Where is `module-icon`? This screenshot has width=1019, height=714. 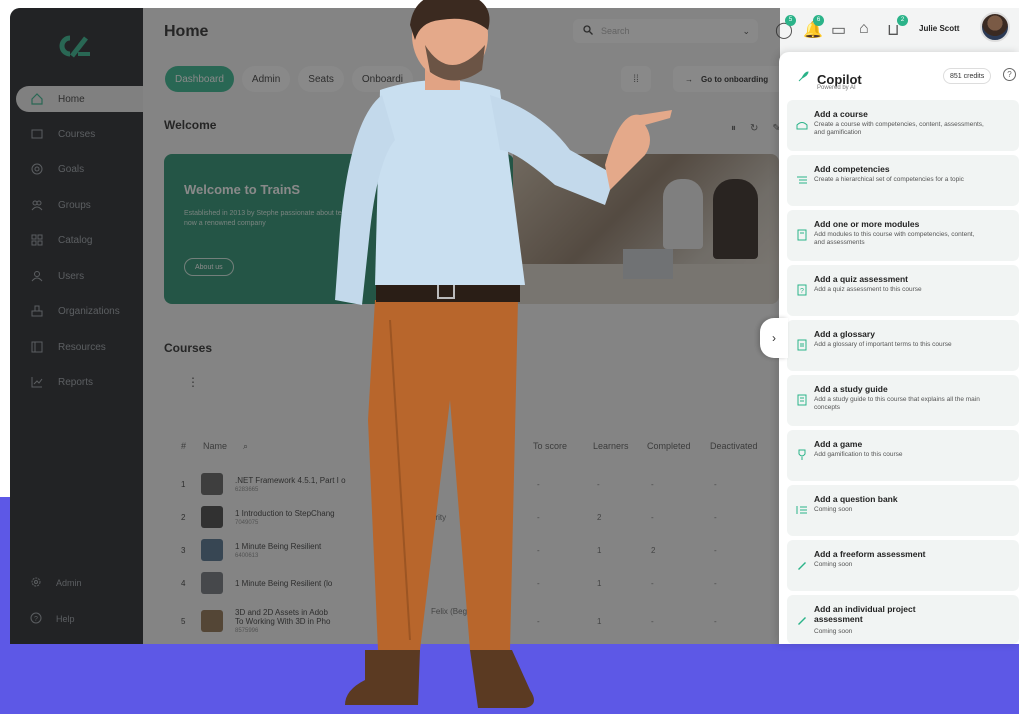 module-icon is located at coordinates (802, 234).